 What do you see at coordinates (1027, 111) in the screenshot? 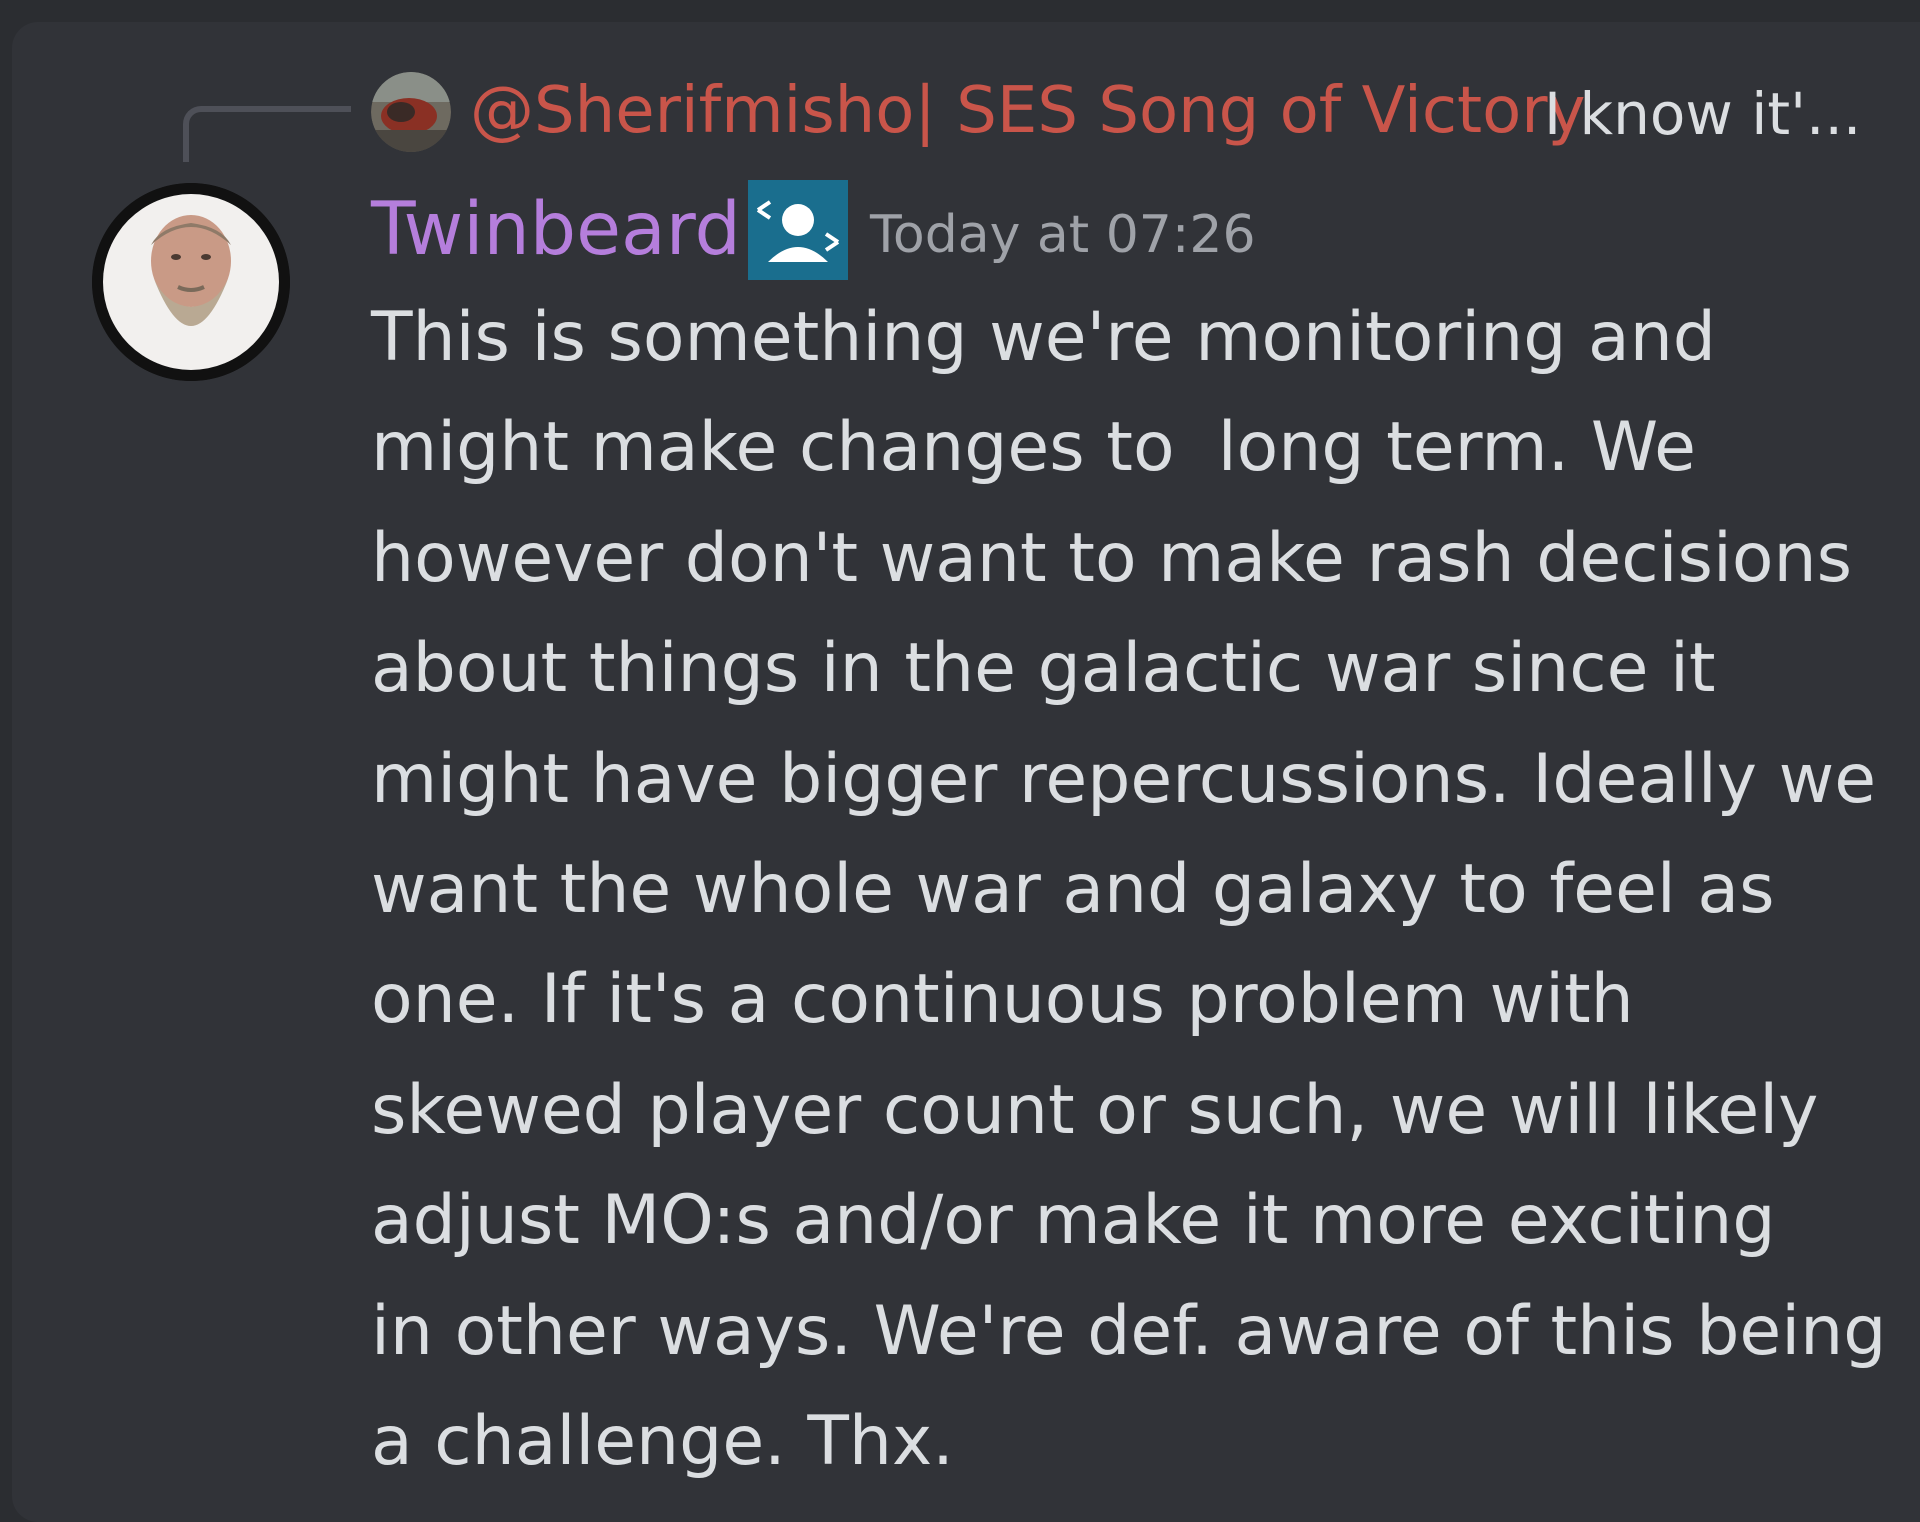
I see `reply-author-name: @Sherifmisho| SES Song of Victory` at bounding box center [1027, 111].